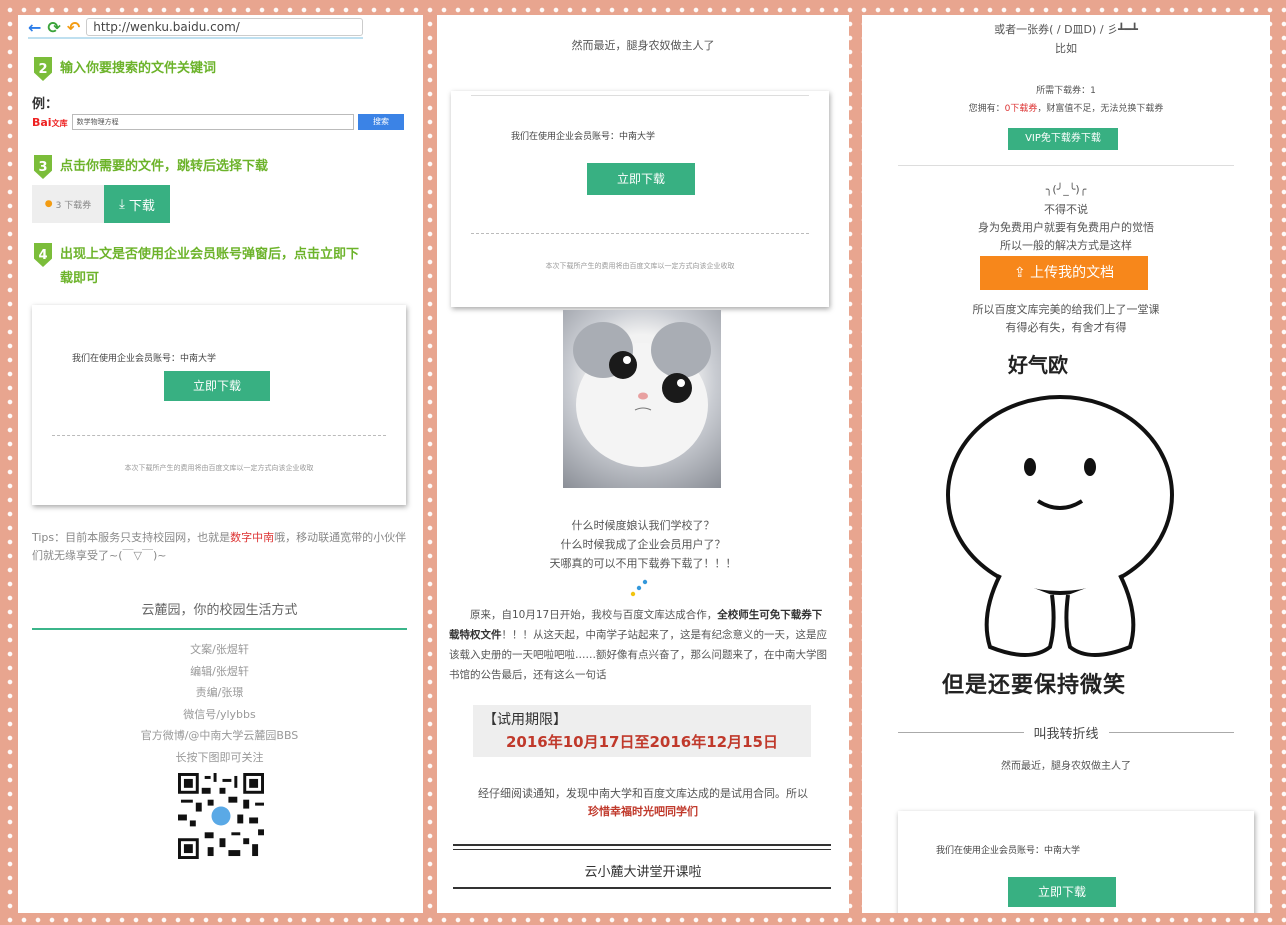  Describe the element at coordinates (525, 720) in the screenshot. I see `trial-label: 【试用期限】` at that location.